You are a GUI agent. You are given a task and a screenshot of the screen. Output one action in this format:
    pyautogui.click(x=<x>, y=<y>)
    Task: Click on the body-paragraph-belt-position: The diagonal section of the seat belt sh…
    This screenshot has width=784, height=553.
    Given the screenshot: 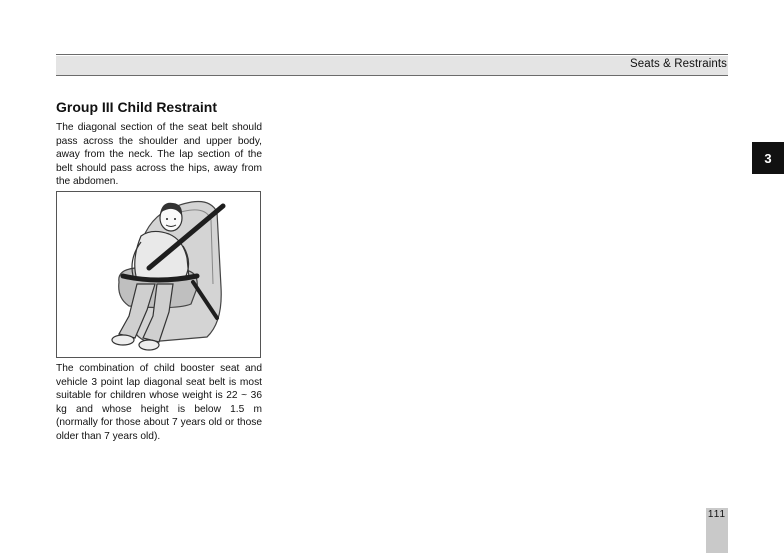 What is the action you would take?
    pyautogui.click(x=159, y=155)
    